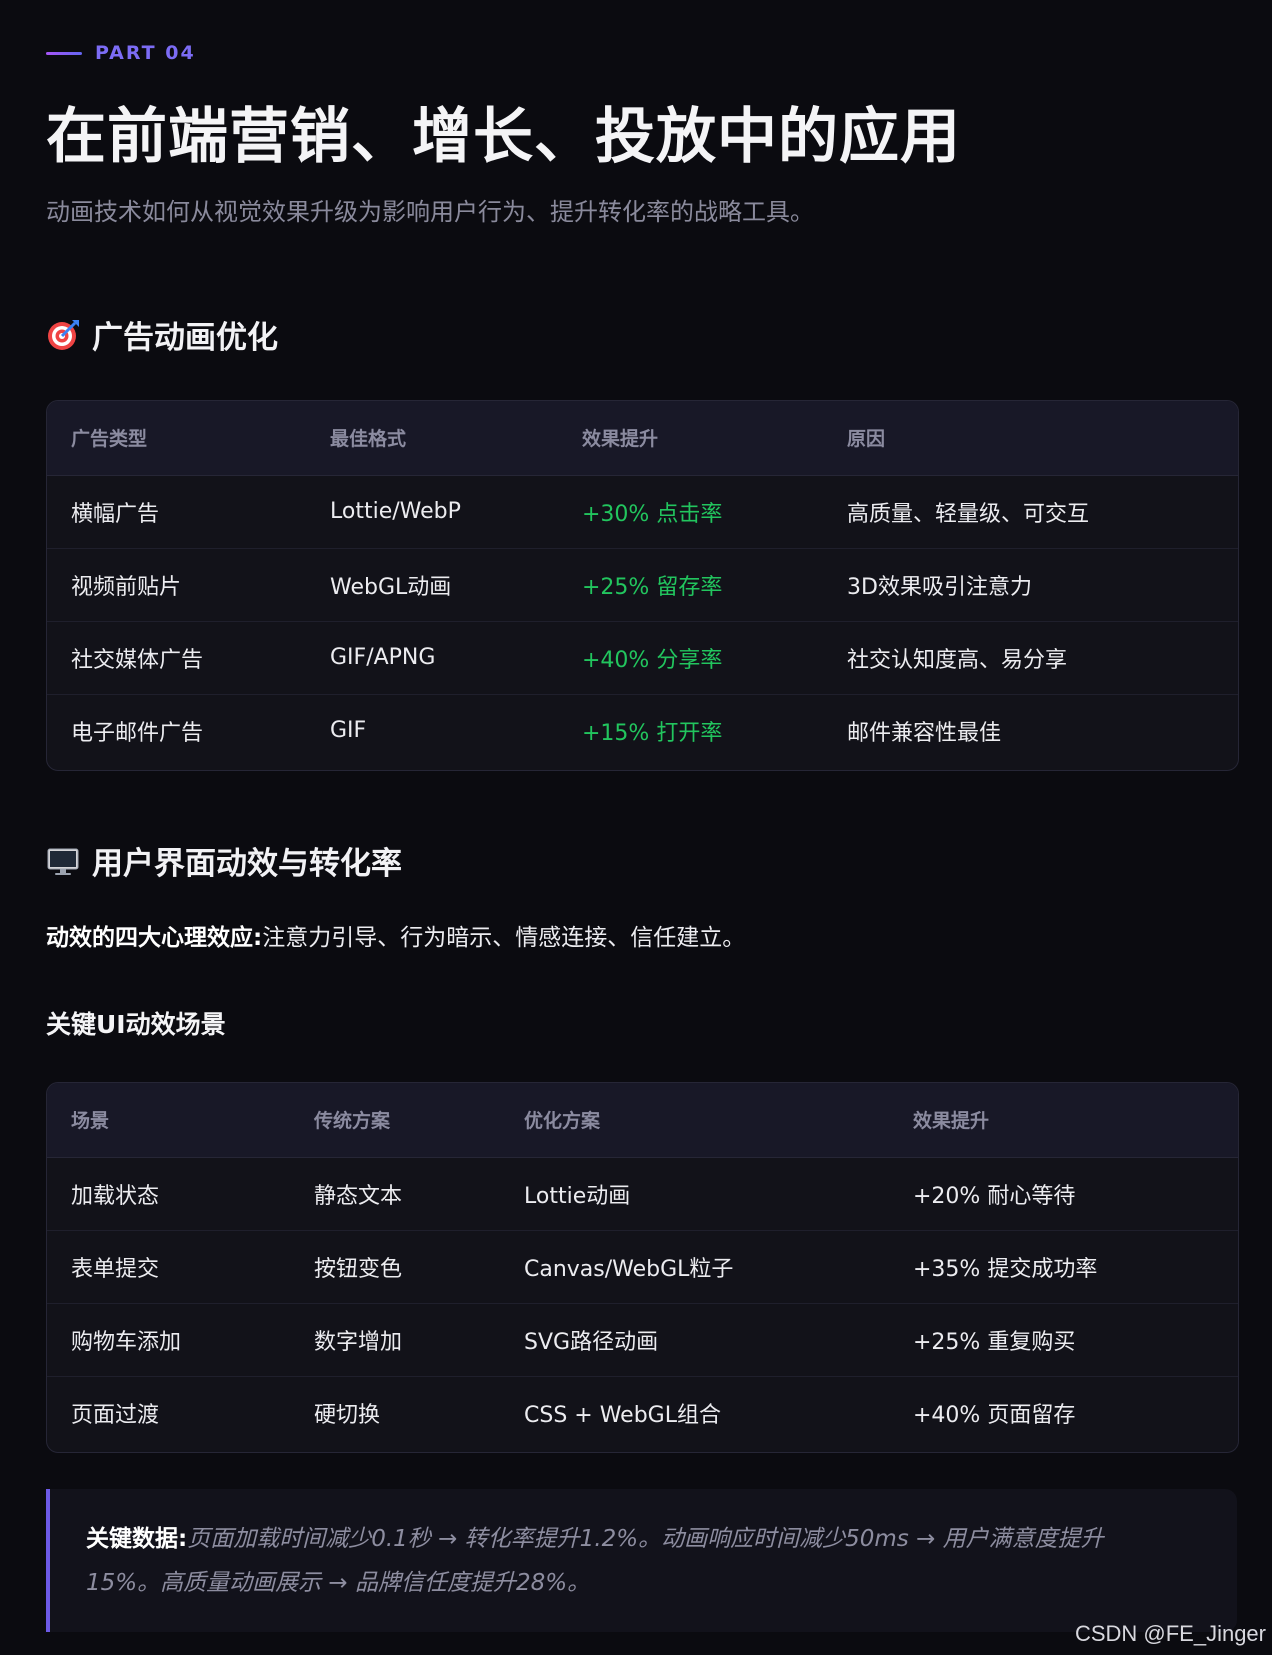 The image size is (1272, 1655). Describe the element at coordinates (690, 585) in the screenshot. I see `effect-cell: +25% 留存率` at that location.